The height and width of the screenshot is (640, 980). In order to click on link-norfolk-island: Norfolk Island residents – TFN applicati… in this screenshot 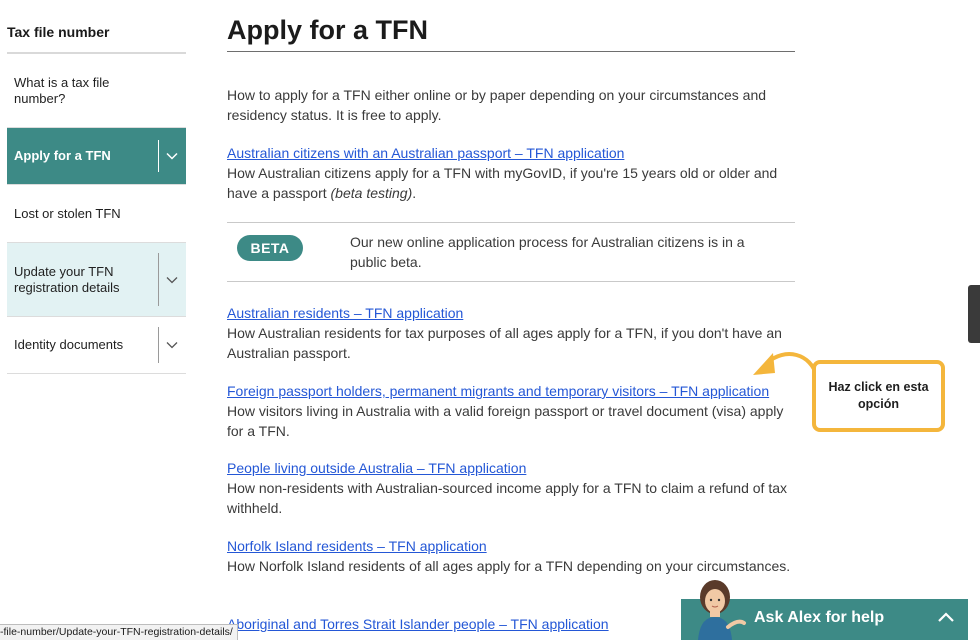, I will do `click(357, 546)`.